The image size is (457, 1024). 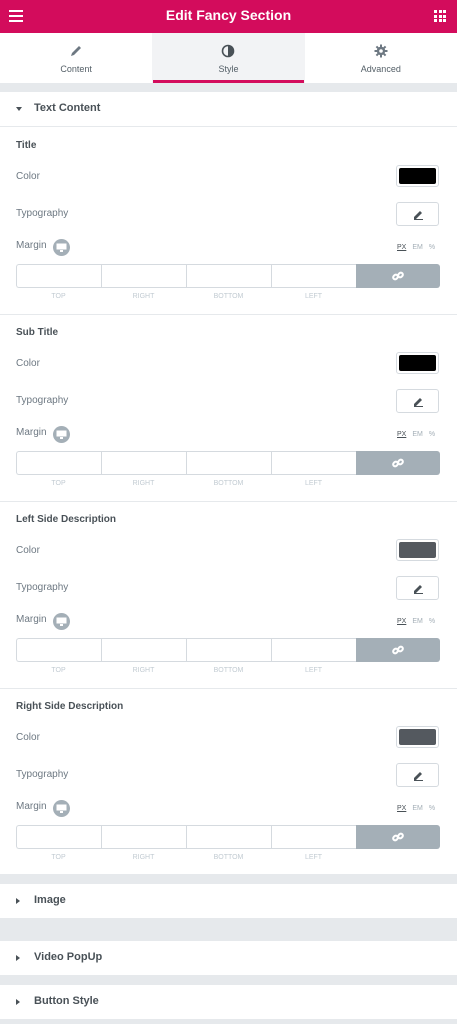 I want to click on tab-label: Content, so click(x=76, y=69).